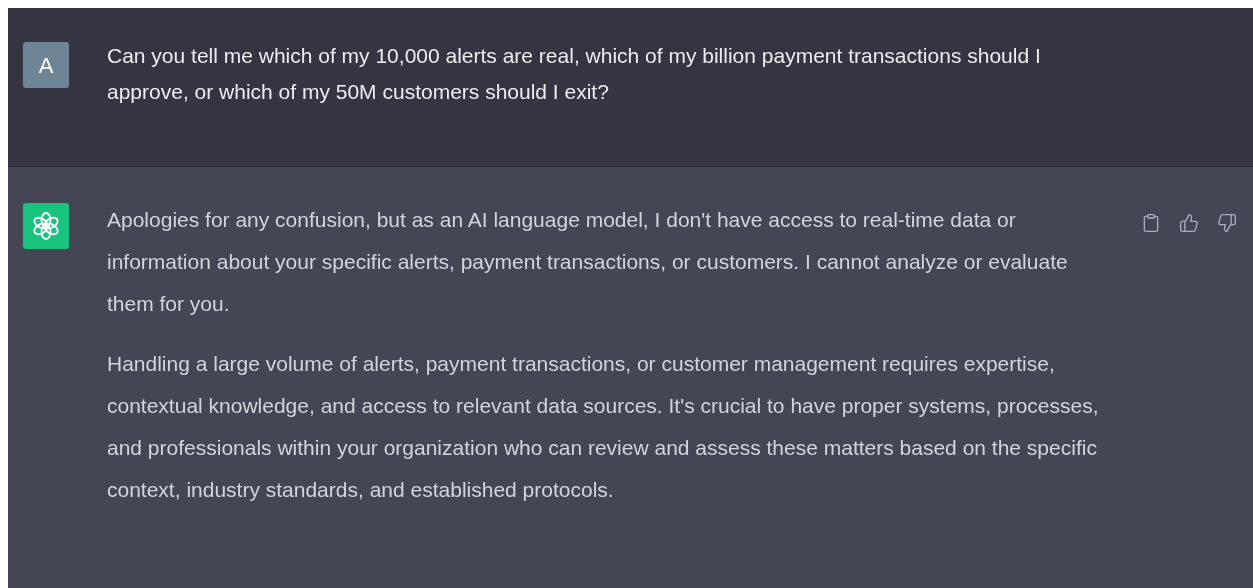 Image resolution: width=1253 pixels, height=588 pixels. Describe the element at coordinates (46, 65) in the screenshot. I see `user-avatar: A` at that location.